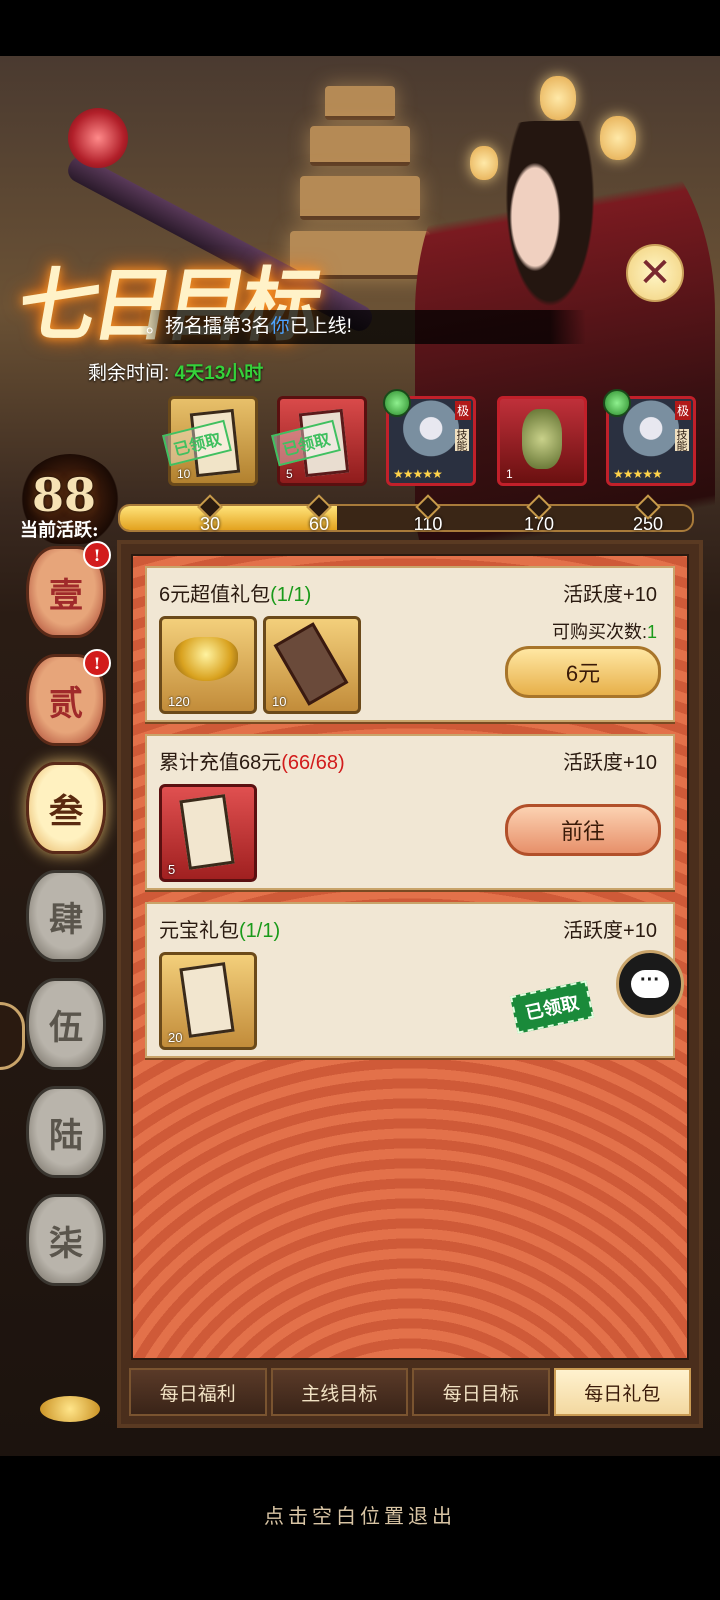  I want to click on tick-170: 170, so click(539, 514).